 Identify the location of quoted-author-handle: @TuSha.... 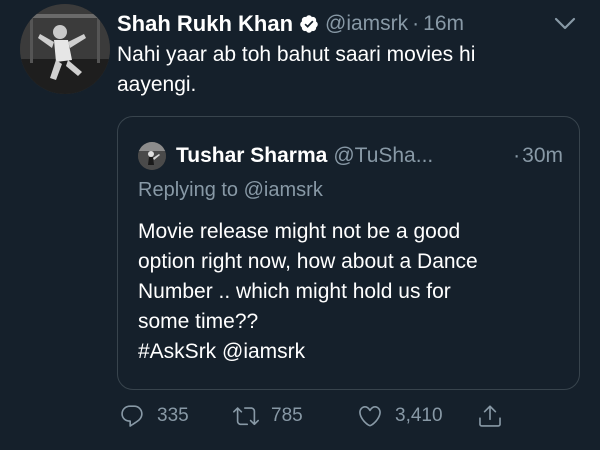
(383, 156).